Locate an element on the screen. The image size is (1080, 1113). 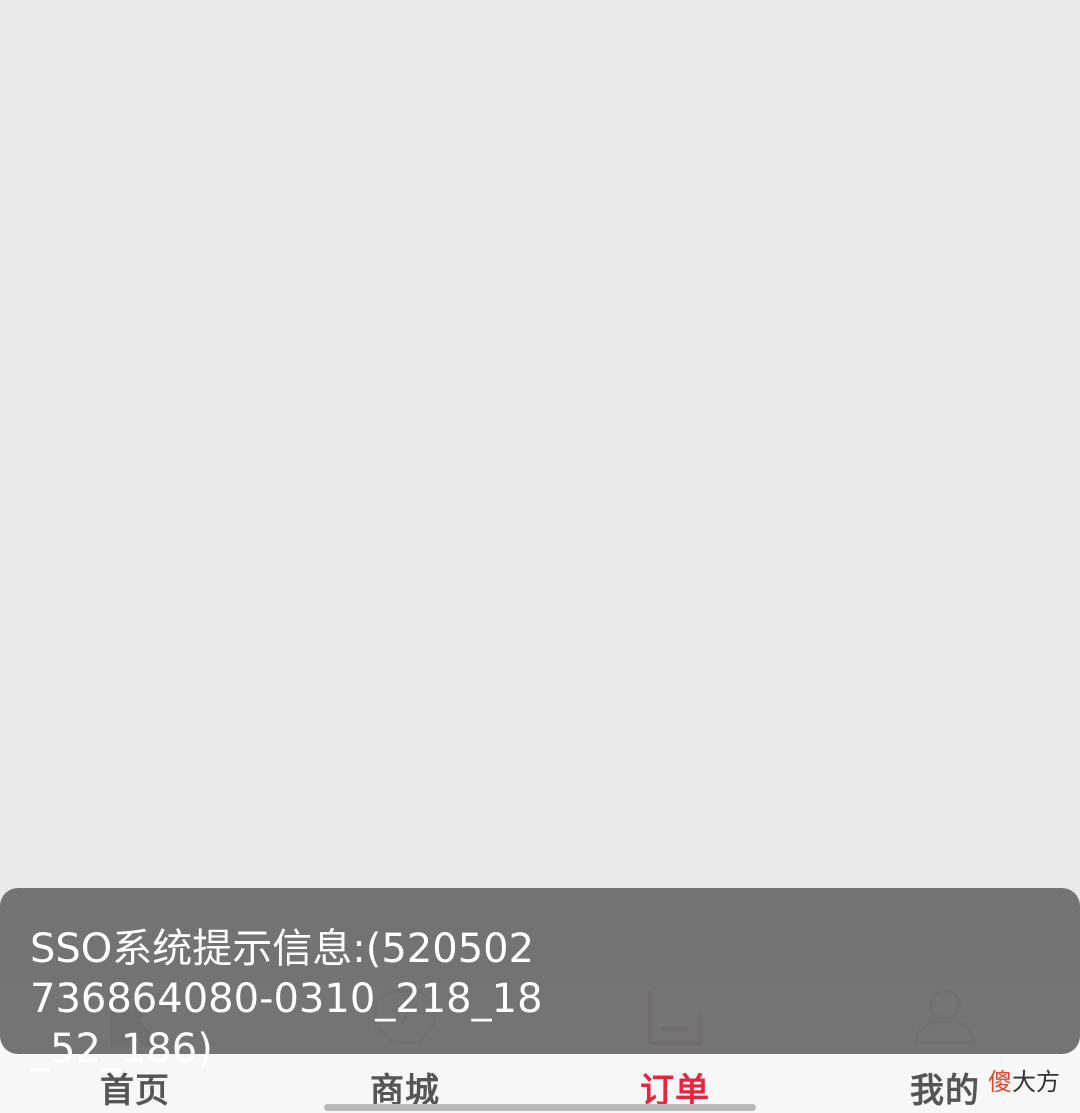
watermark-logo: 傻大方 is located at coordinates (1024, 1079).